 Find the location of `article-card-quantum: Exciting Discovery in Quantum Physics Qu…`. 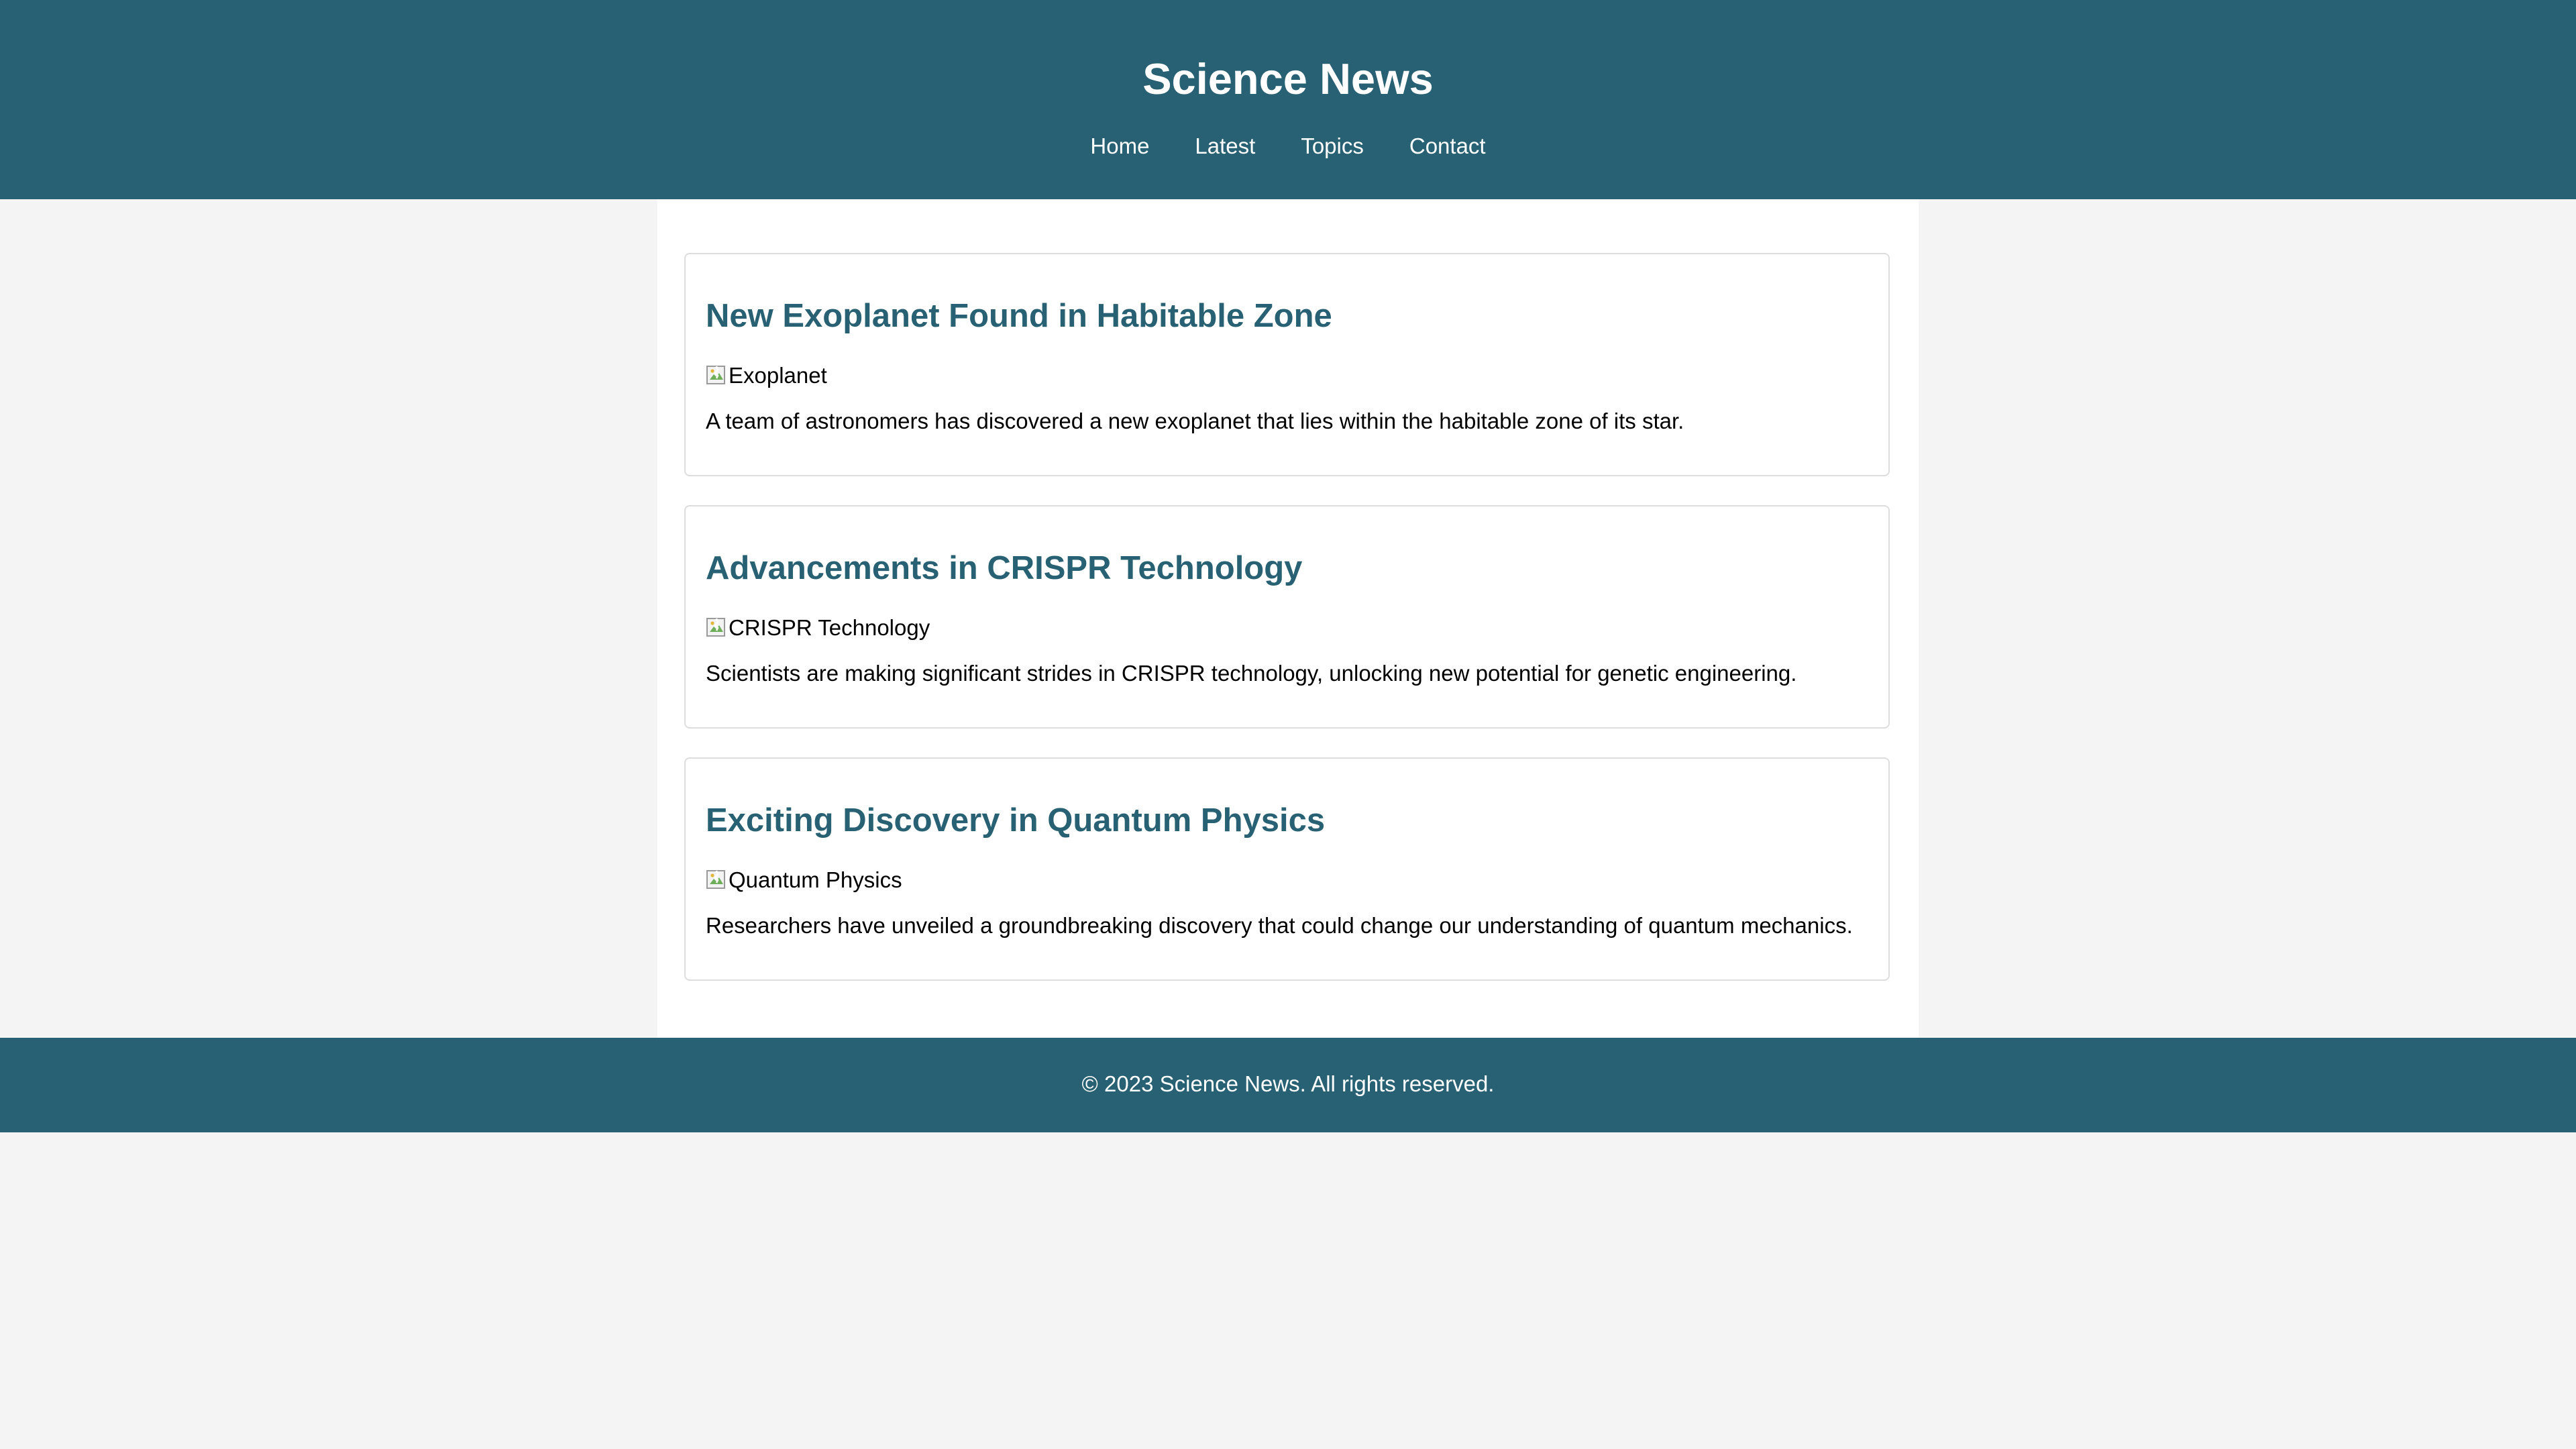

article-card-quantum: Exciting Discovery in Quantum Physics Qu… is located at coordinates (1287, 869).